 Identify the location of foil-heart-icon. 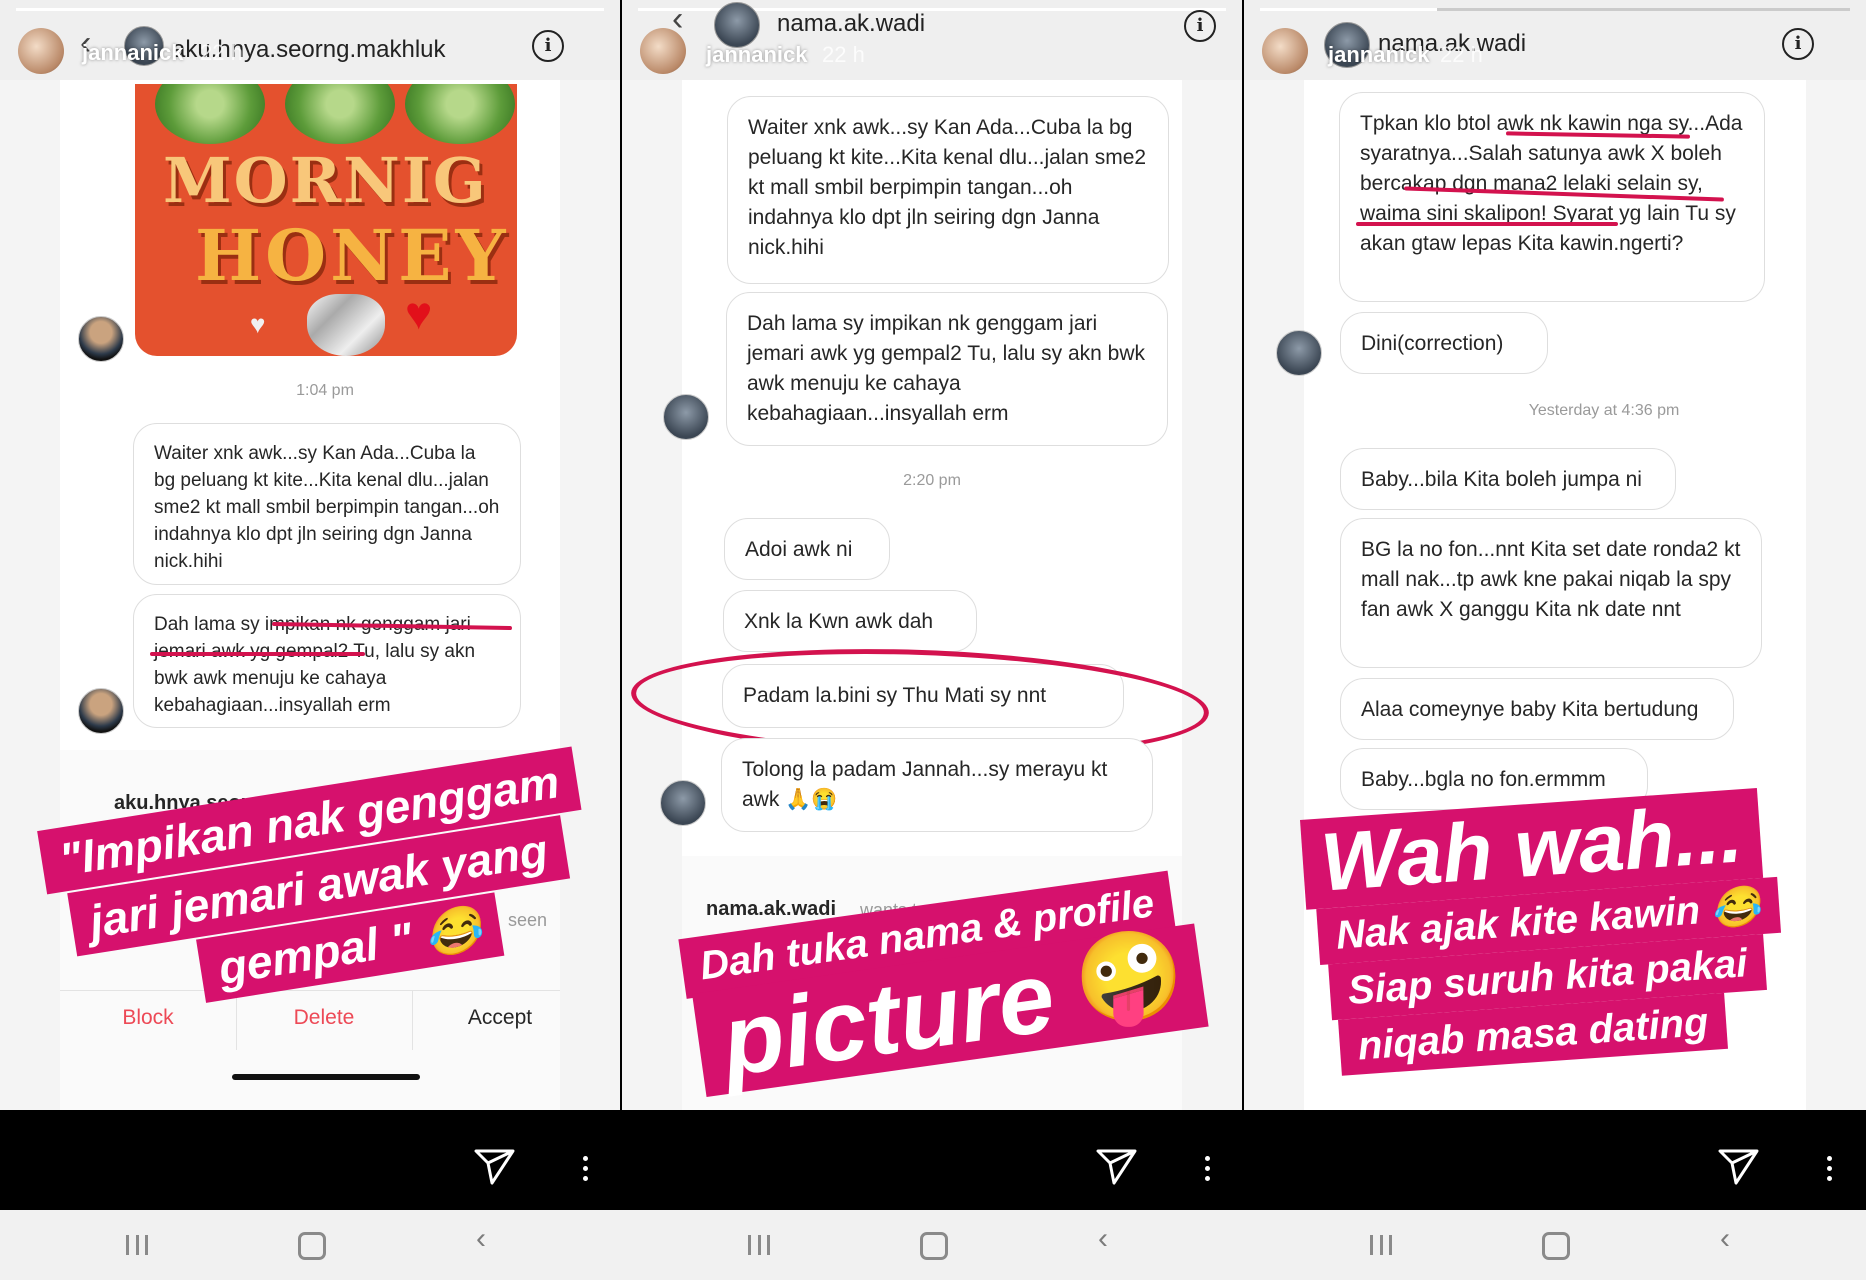
(346, 325).